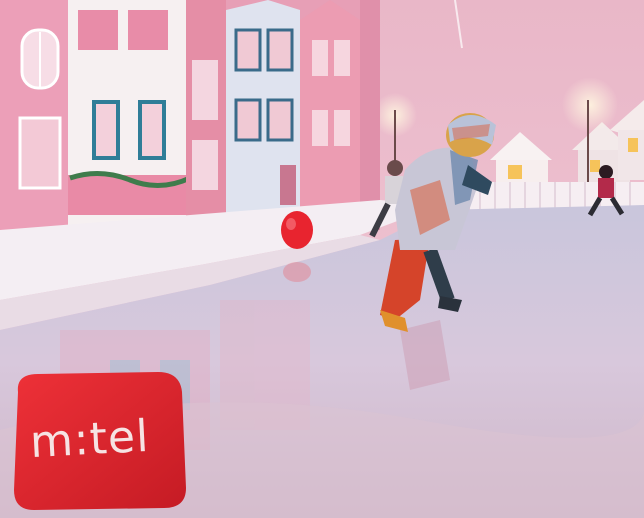 This screenshot has height=518, width=644. I want to click on mtel-sign: m:tel, so click(98, 441).